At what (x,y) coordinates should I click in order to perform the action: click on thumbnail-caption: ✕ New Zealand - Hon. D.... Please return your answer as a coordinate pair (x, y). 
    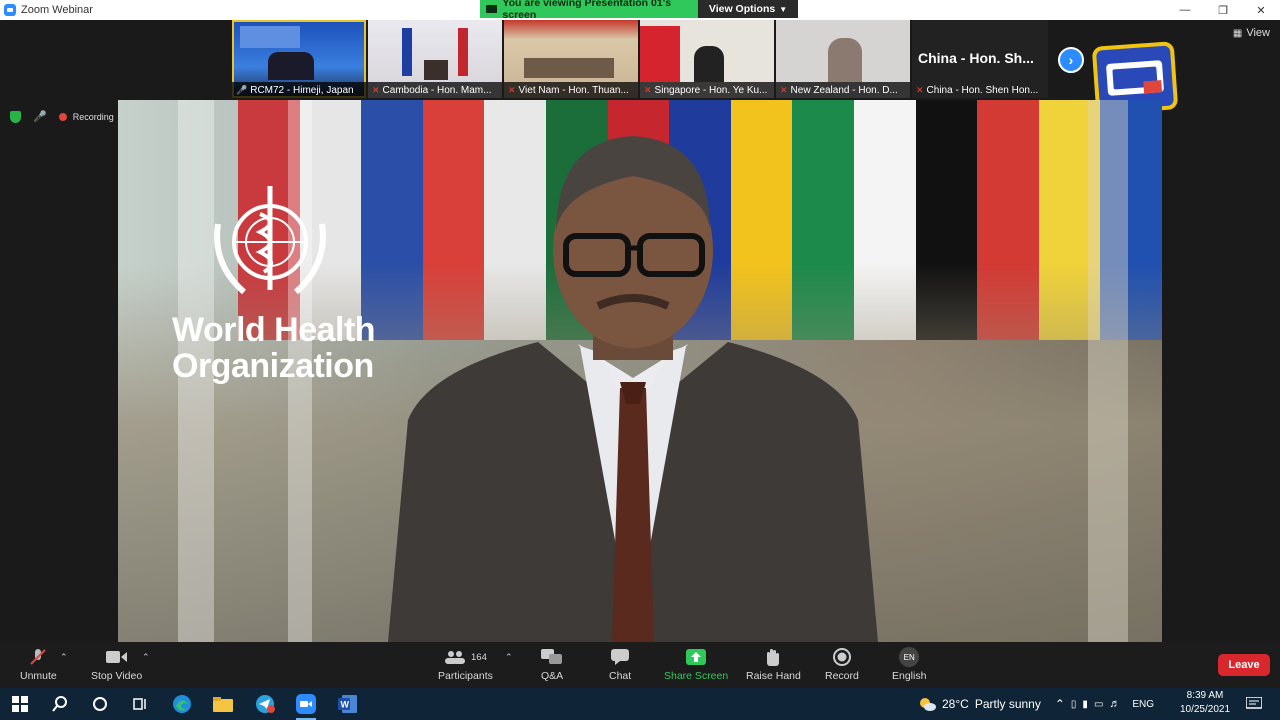
    Looking at the image, I should click on (843, 90).